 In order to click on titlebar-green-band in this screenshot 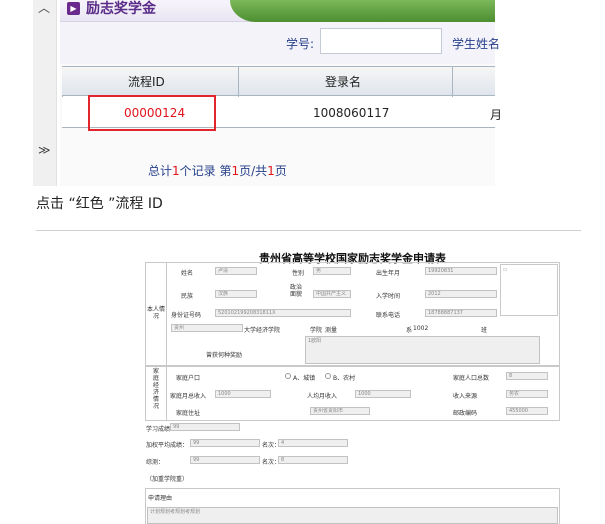, I will do `click(362, 11)`.